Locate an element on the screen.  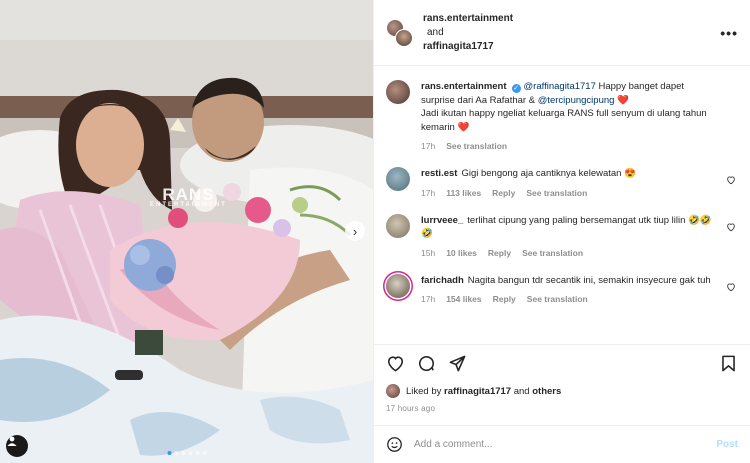
header-joiner: and is located at coordinates (435, 32).